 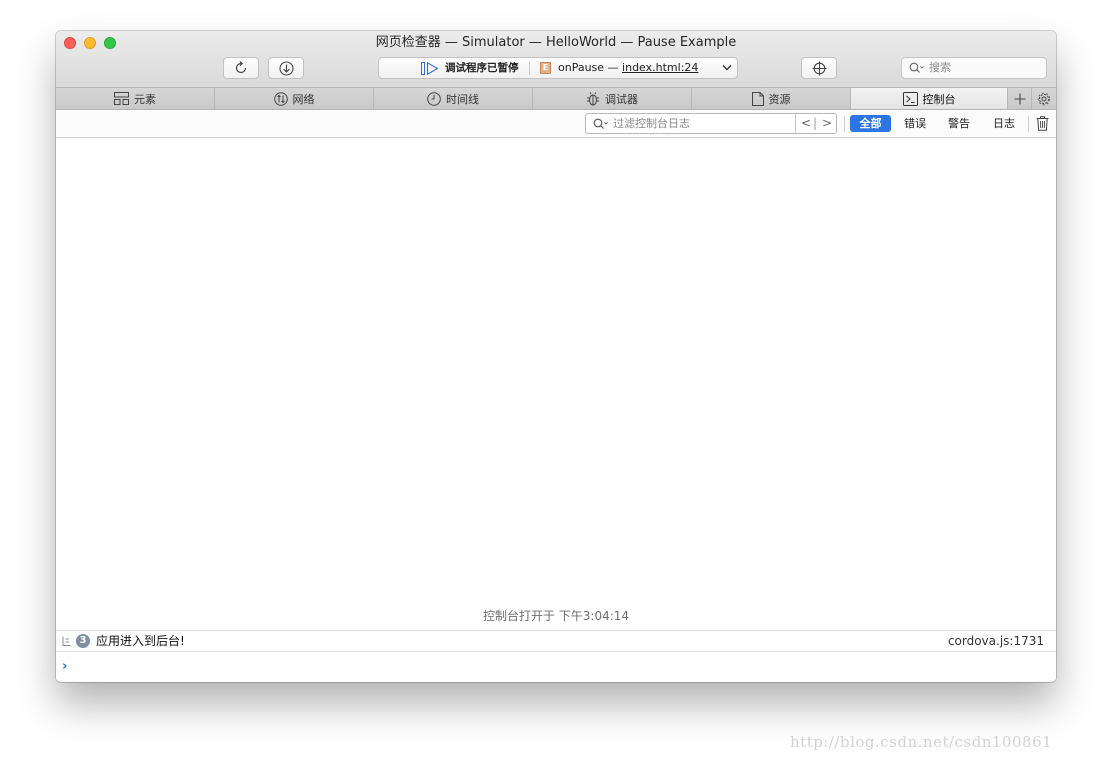 I want to click on download-button, so click(x=286, y=68).